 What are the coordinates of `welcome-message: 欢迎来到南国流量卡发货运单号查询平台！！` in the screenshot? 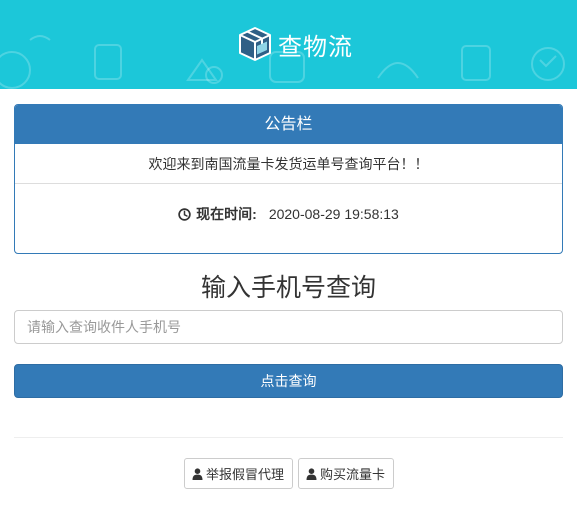 It's located at (288, 164).